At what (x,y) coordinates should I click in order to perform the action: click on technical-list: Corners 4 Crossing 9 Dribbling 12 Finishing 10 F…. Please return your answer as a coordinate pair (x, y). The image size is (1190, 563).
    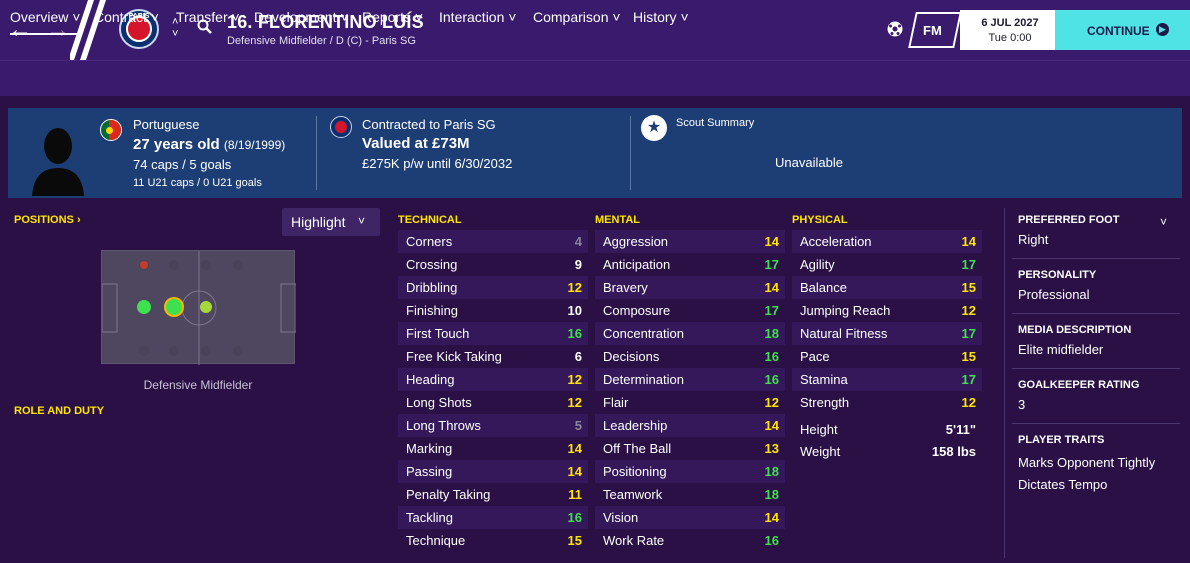
    Looking at the image, I should click on (493, 391).